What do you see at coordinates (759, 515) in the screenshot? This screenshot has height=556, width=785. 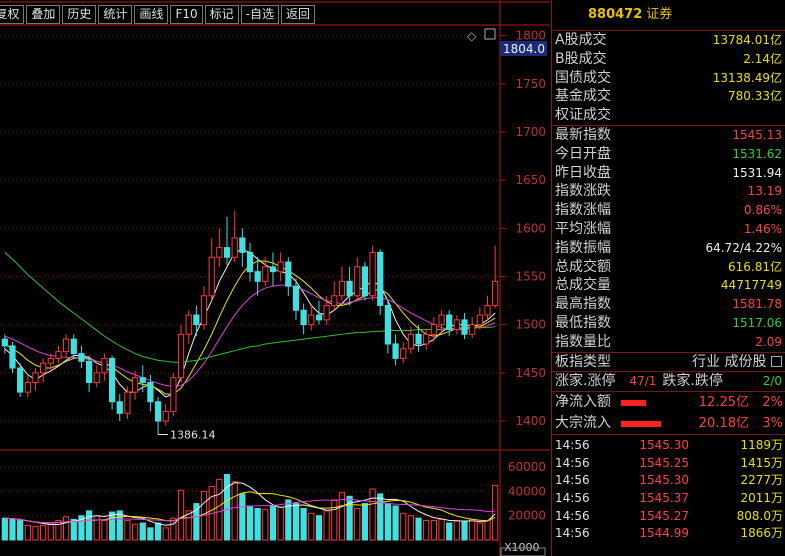 I see `tick-volume: 808.0万` at bounding box center [759, 515].